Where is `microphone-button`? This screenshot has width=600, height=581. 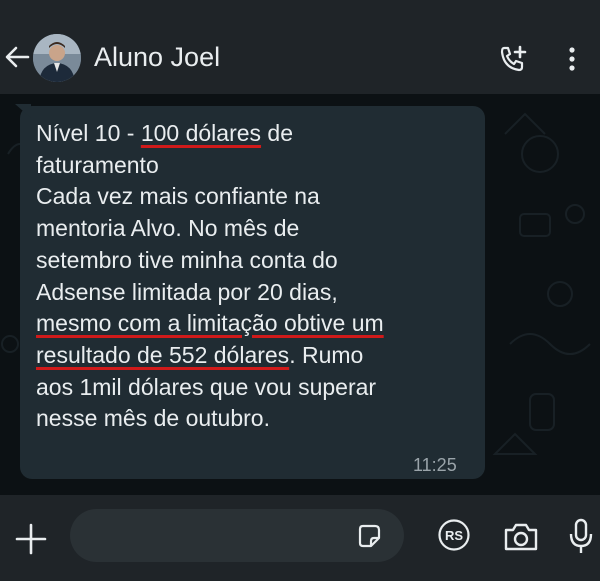 microphone-button is located at coordinates (581, 537).